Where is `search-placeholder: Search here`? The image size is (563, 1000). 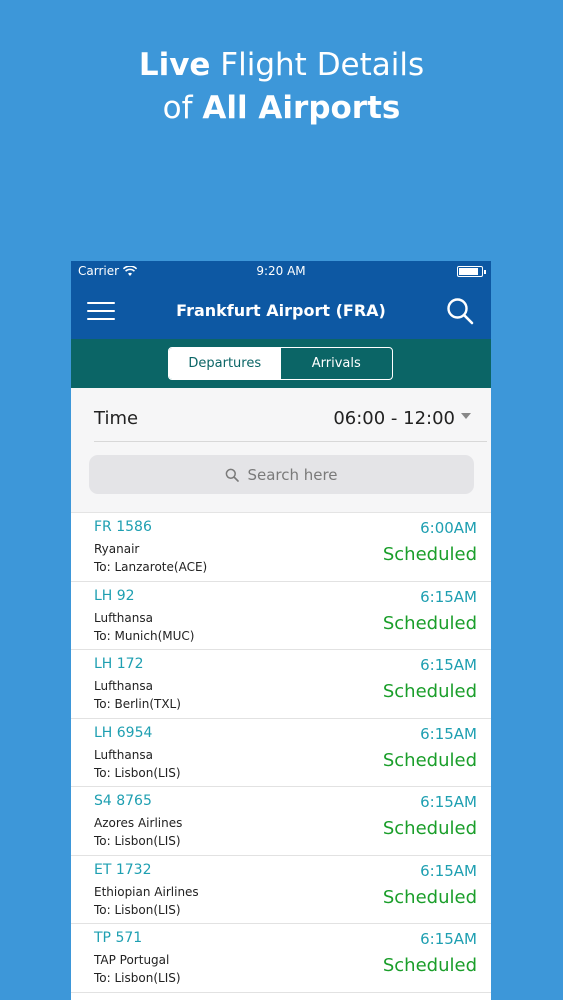
search-placeholder: Search here is located at coordinates (292, 474).